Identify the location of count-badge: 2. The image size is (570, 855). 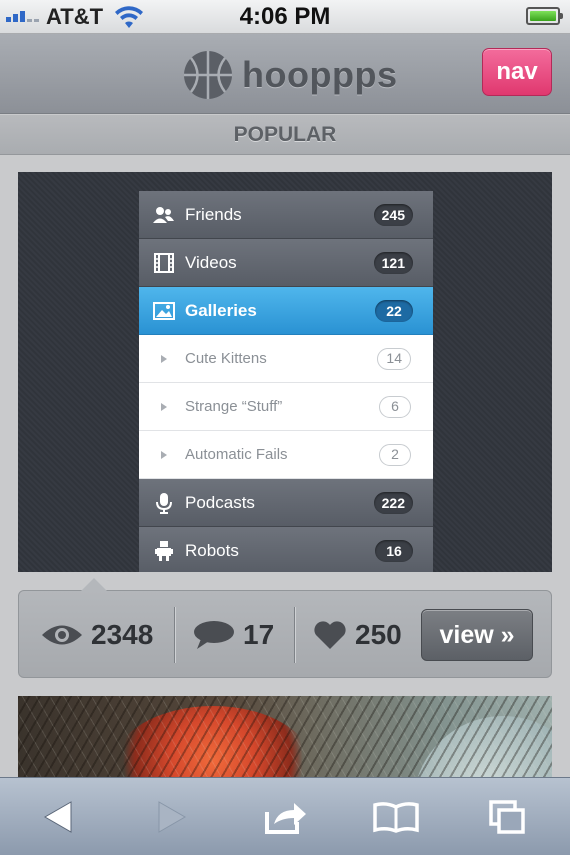
(395, 455).